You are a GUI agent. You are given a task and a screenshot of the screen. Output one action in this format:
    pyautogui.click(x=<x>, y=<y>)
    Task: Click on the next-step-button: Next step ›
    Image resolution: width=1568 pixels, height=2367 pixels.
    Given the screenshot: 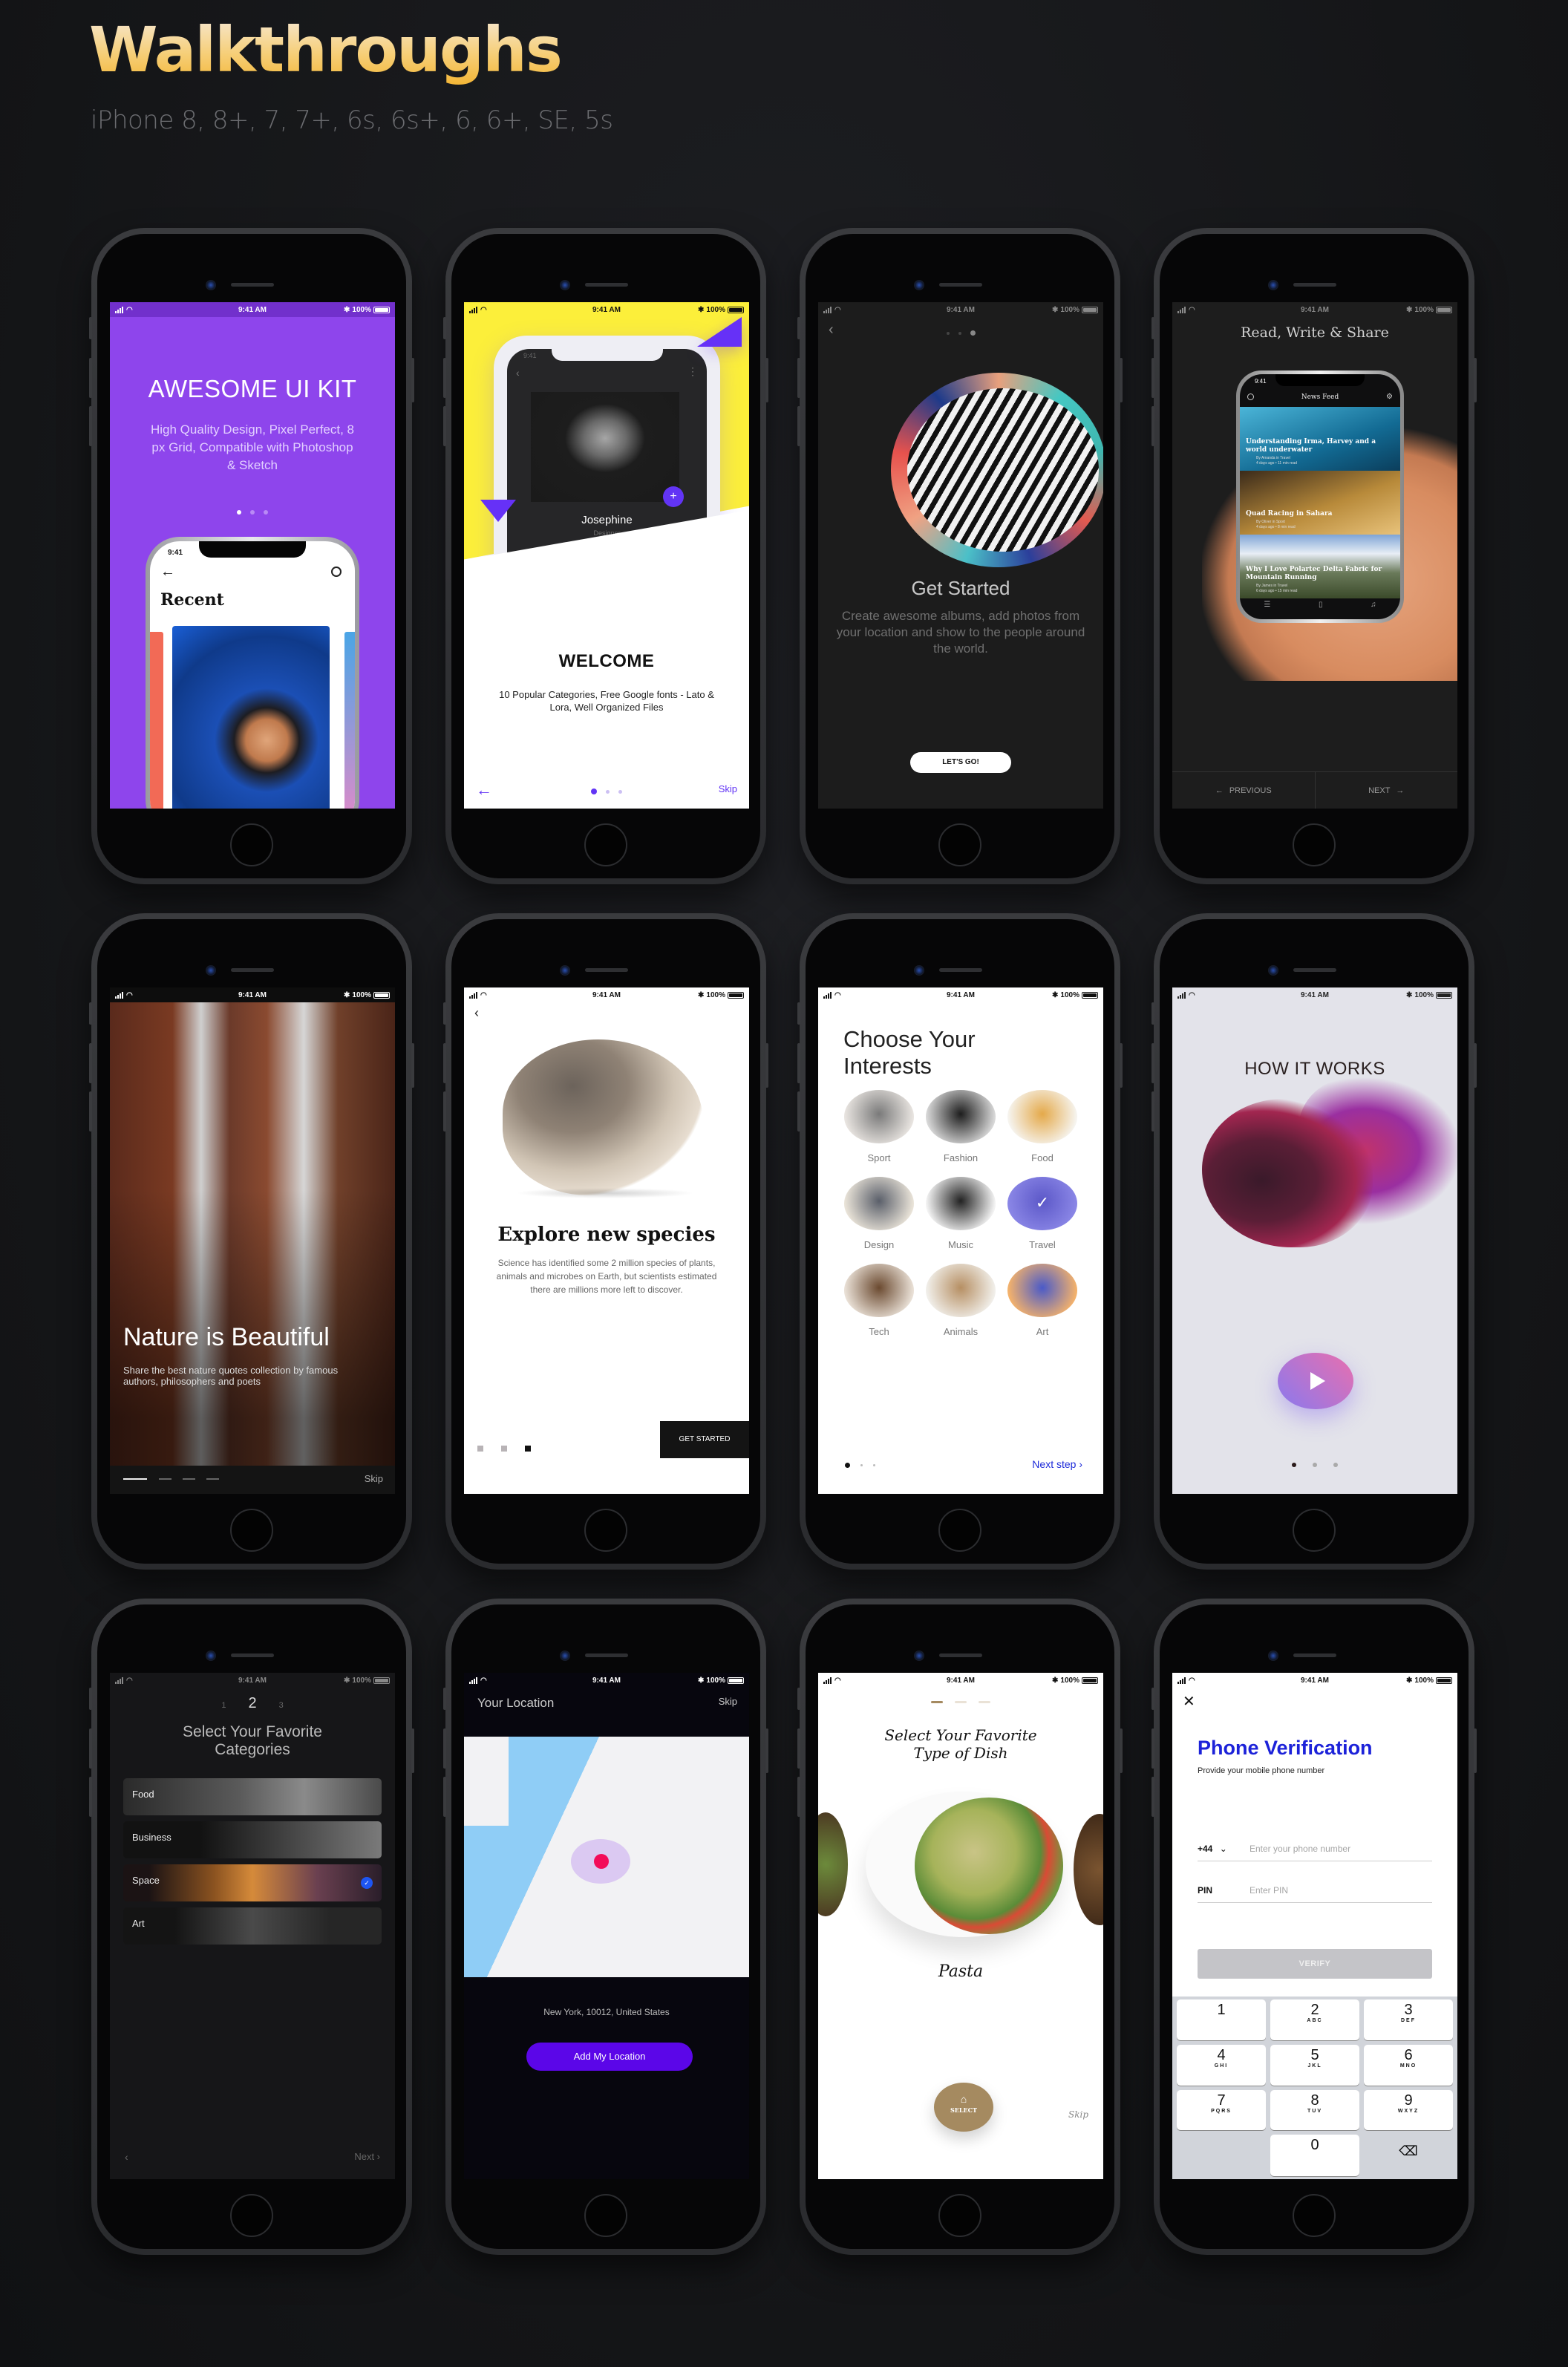 What is the action you would take?
    pyautogui.click(x=1057, y=1464)
    